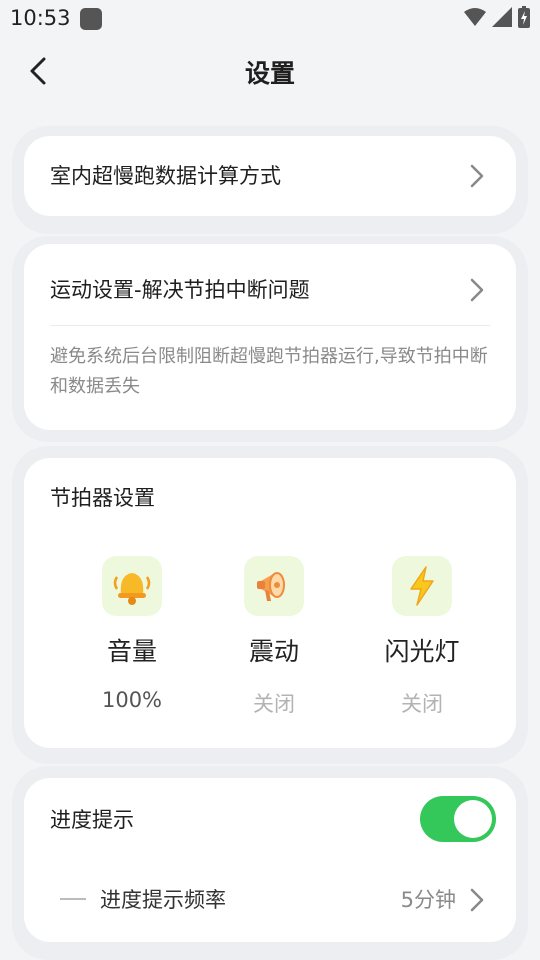 Image resolution: width=540 pixels, height=960 pixels. I want to click on frequency-label: 进度提示频率, so click(163, 900).